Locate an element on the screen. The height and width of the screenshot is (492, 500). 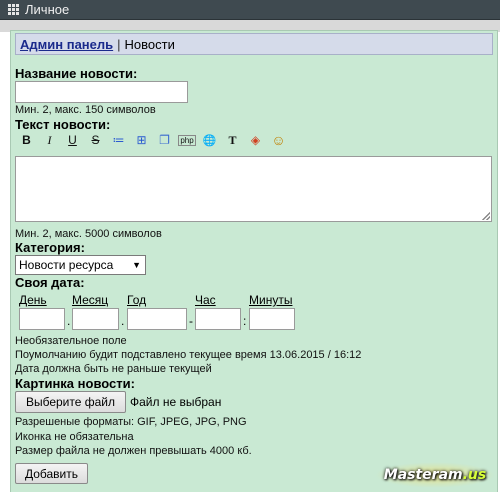
watermark-brand: Masteram is located at coordinates (423, 475).